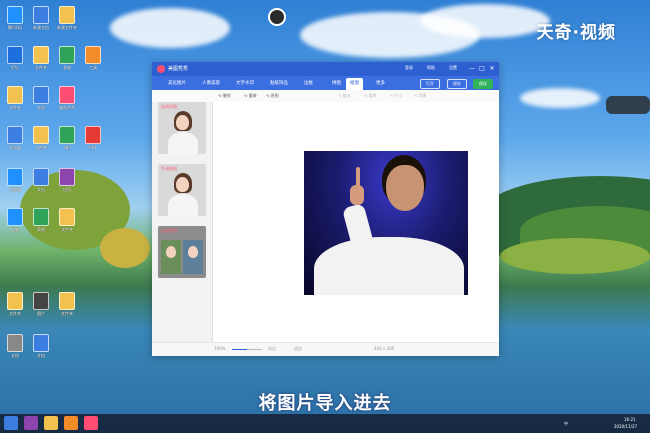 The height and width of the screenshot is (433, 650). I want to click on login-link: 登录, so click(409, 68).